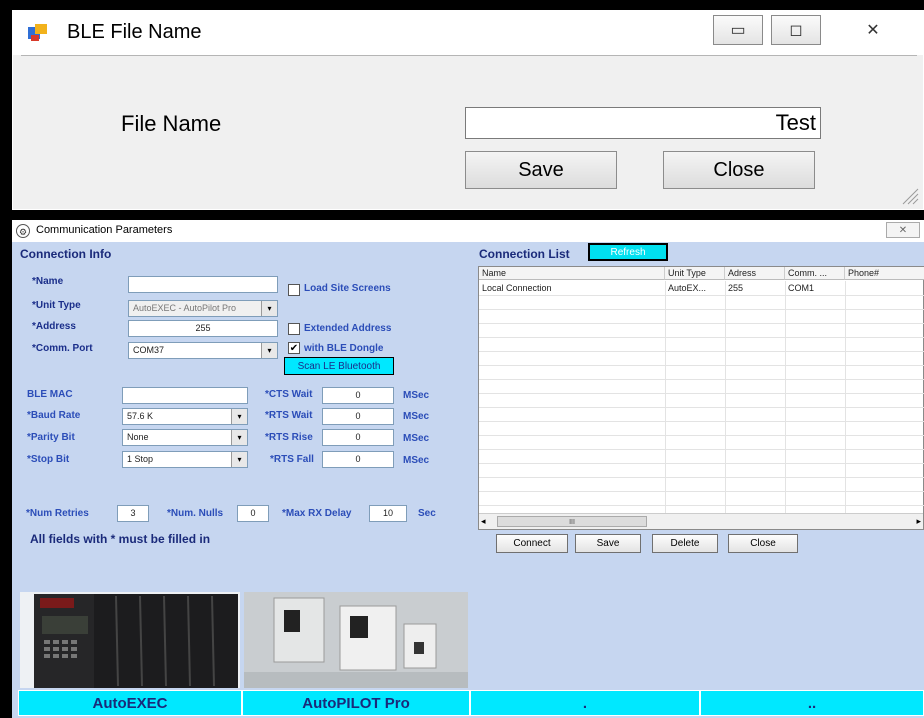 This screenshot has height=718, width=924. I want to click on baud-rate-label: *Baud Rate, so click(54, 415).